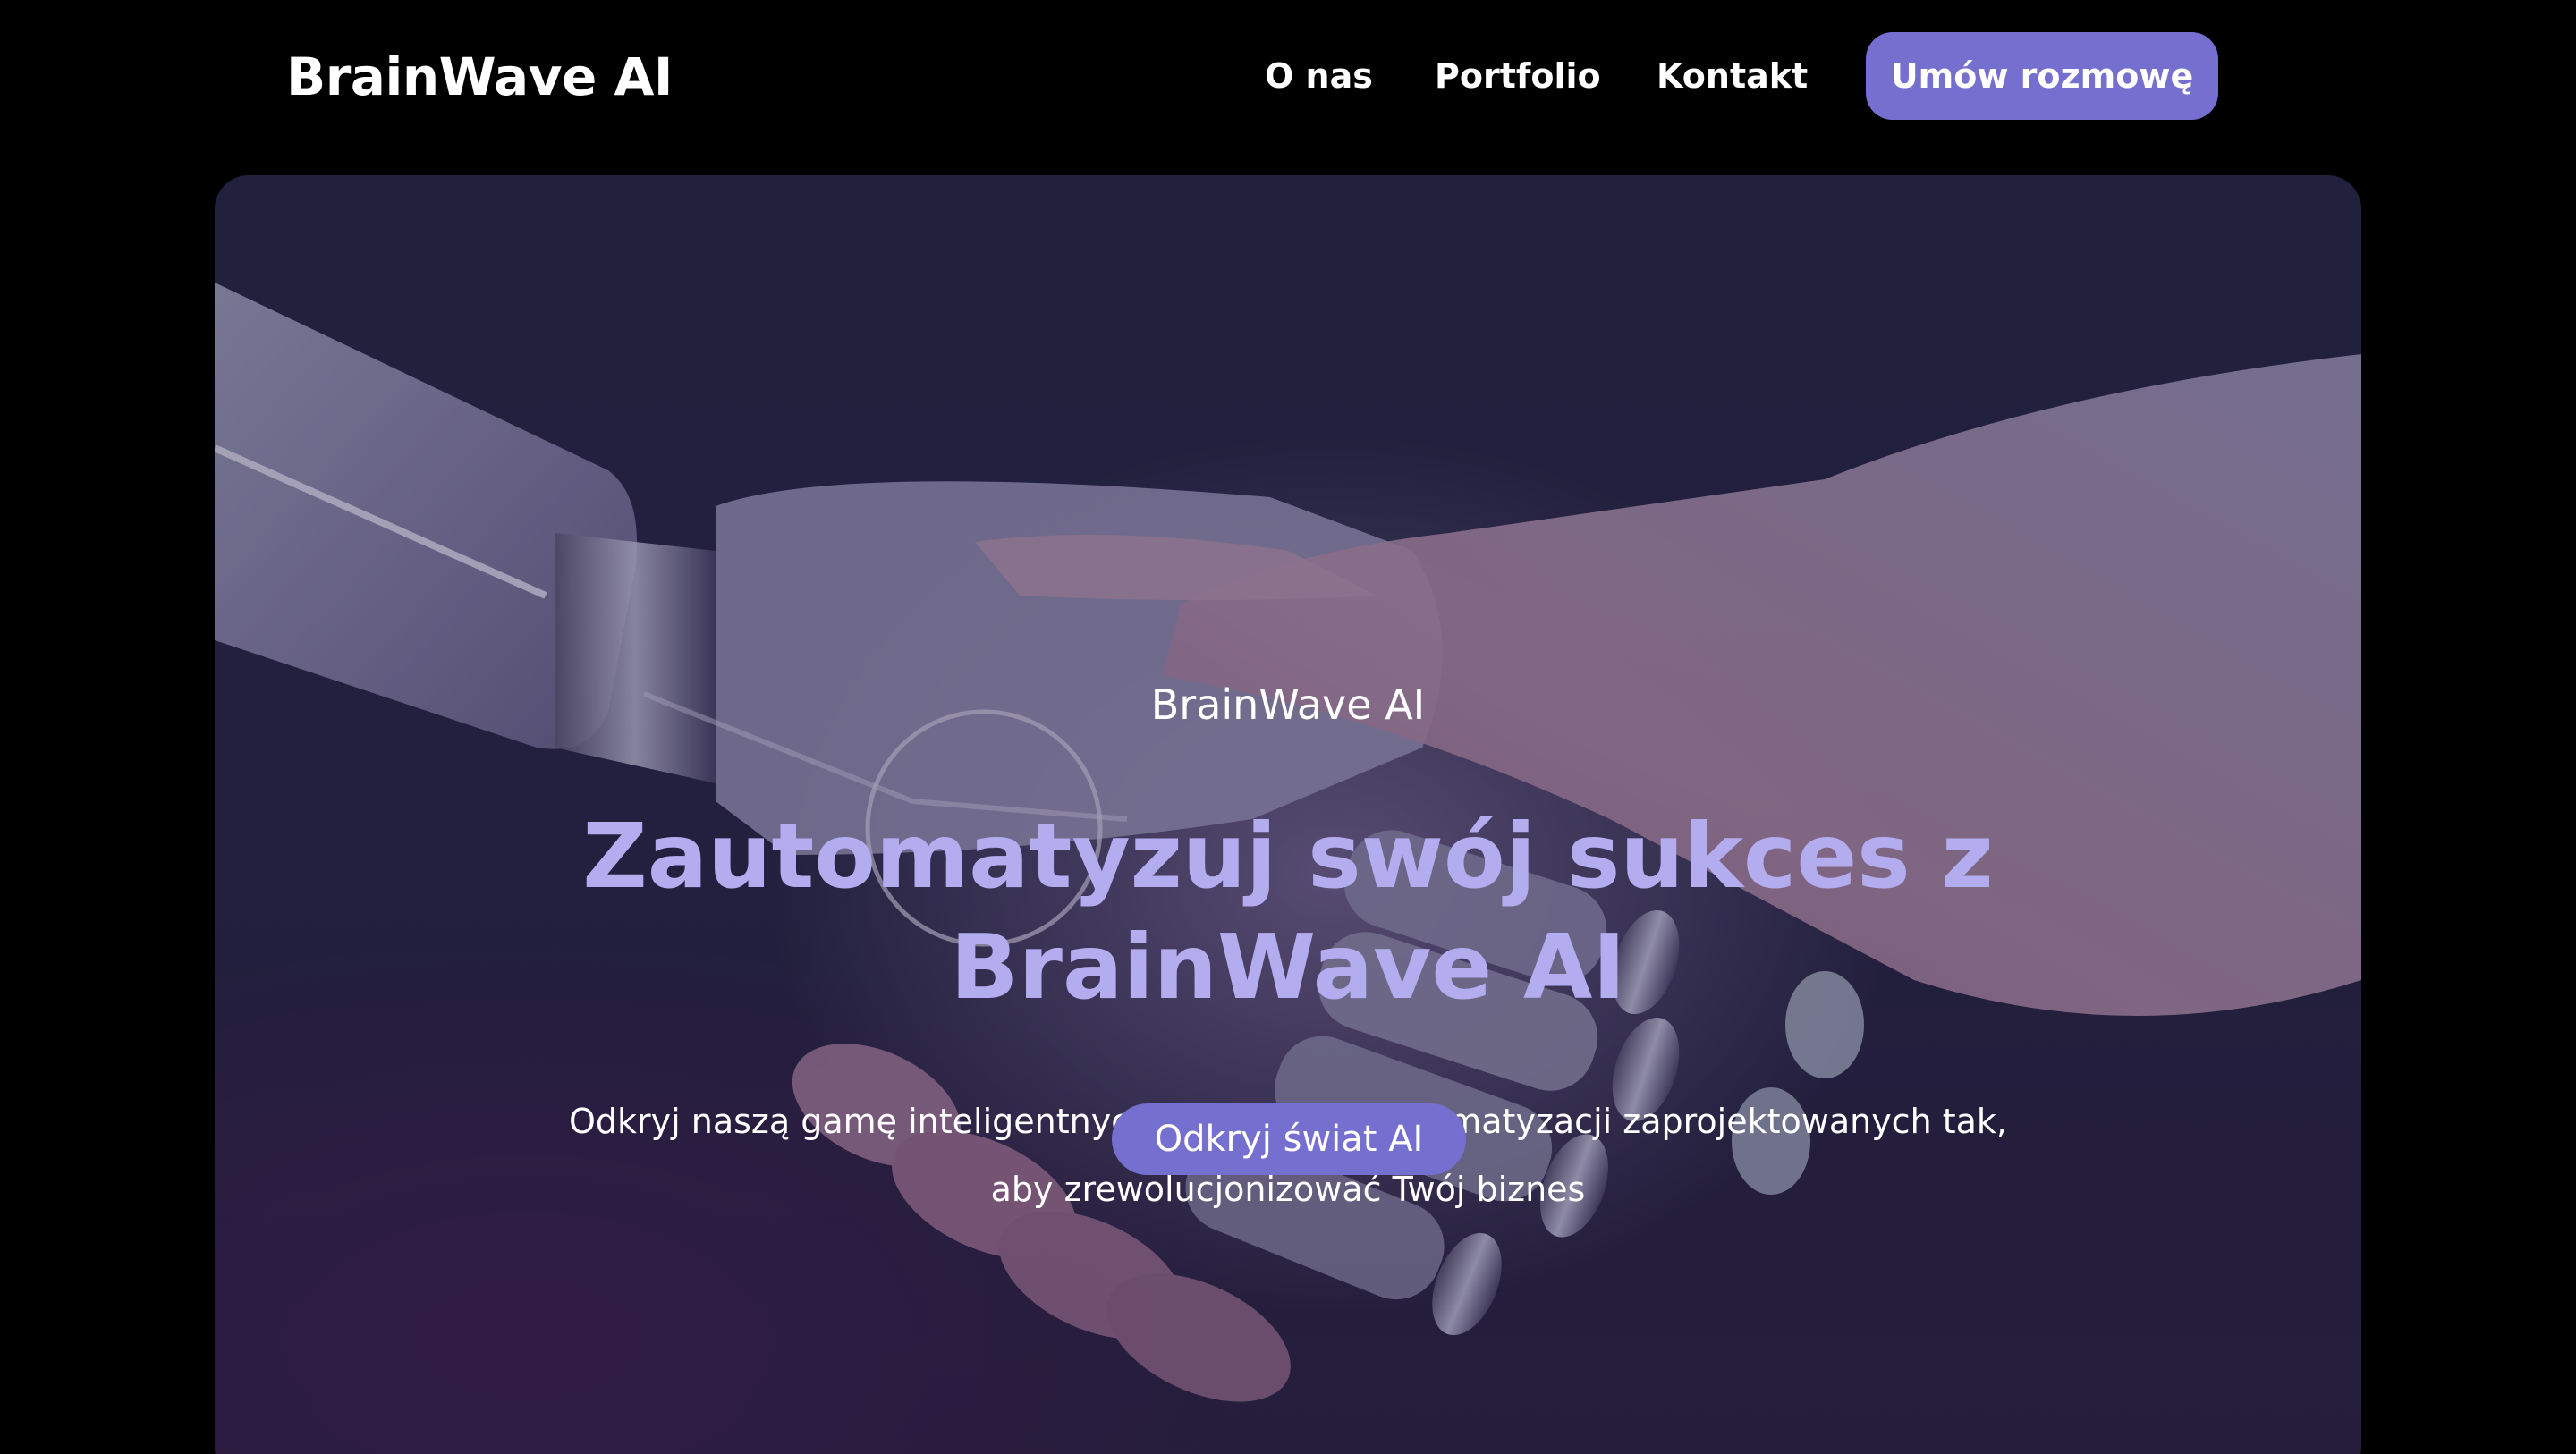 The image size is (2576, 1454). Describe the element at coordinates (1288, 911) in the screenshot. I see `hero-headline: Zautomatyzuj swój sukces z BrainWave AI` at that location.